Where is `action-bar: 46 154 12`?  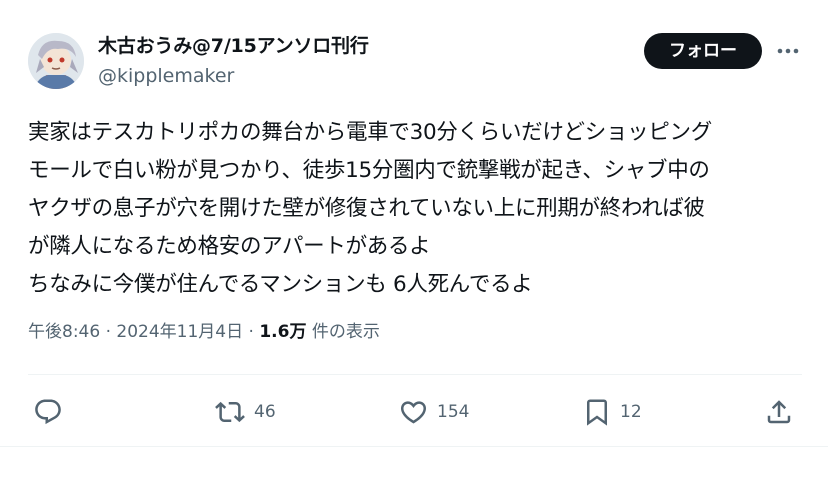 action-bar: 46 154 12 is located at coordinates (414, 412).